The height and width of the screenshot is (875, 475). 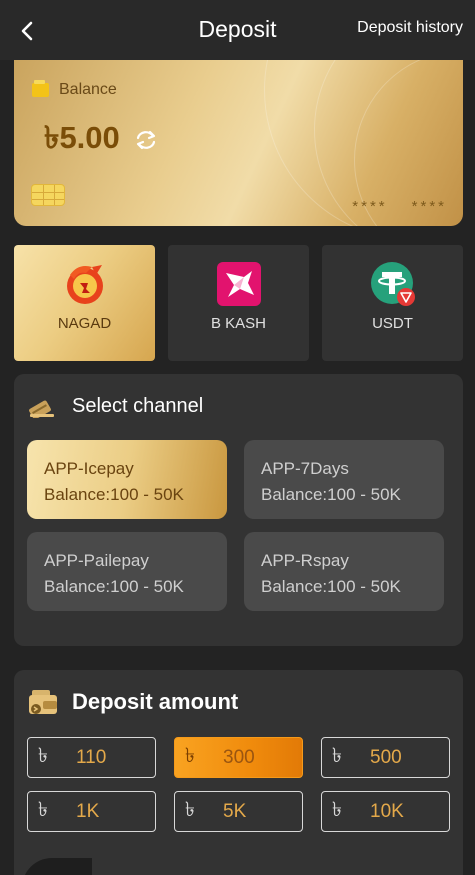 I want to click on card-pen-icon, so click(x=41, y=409).